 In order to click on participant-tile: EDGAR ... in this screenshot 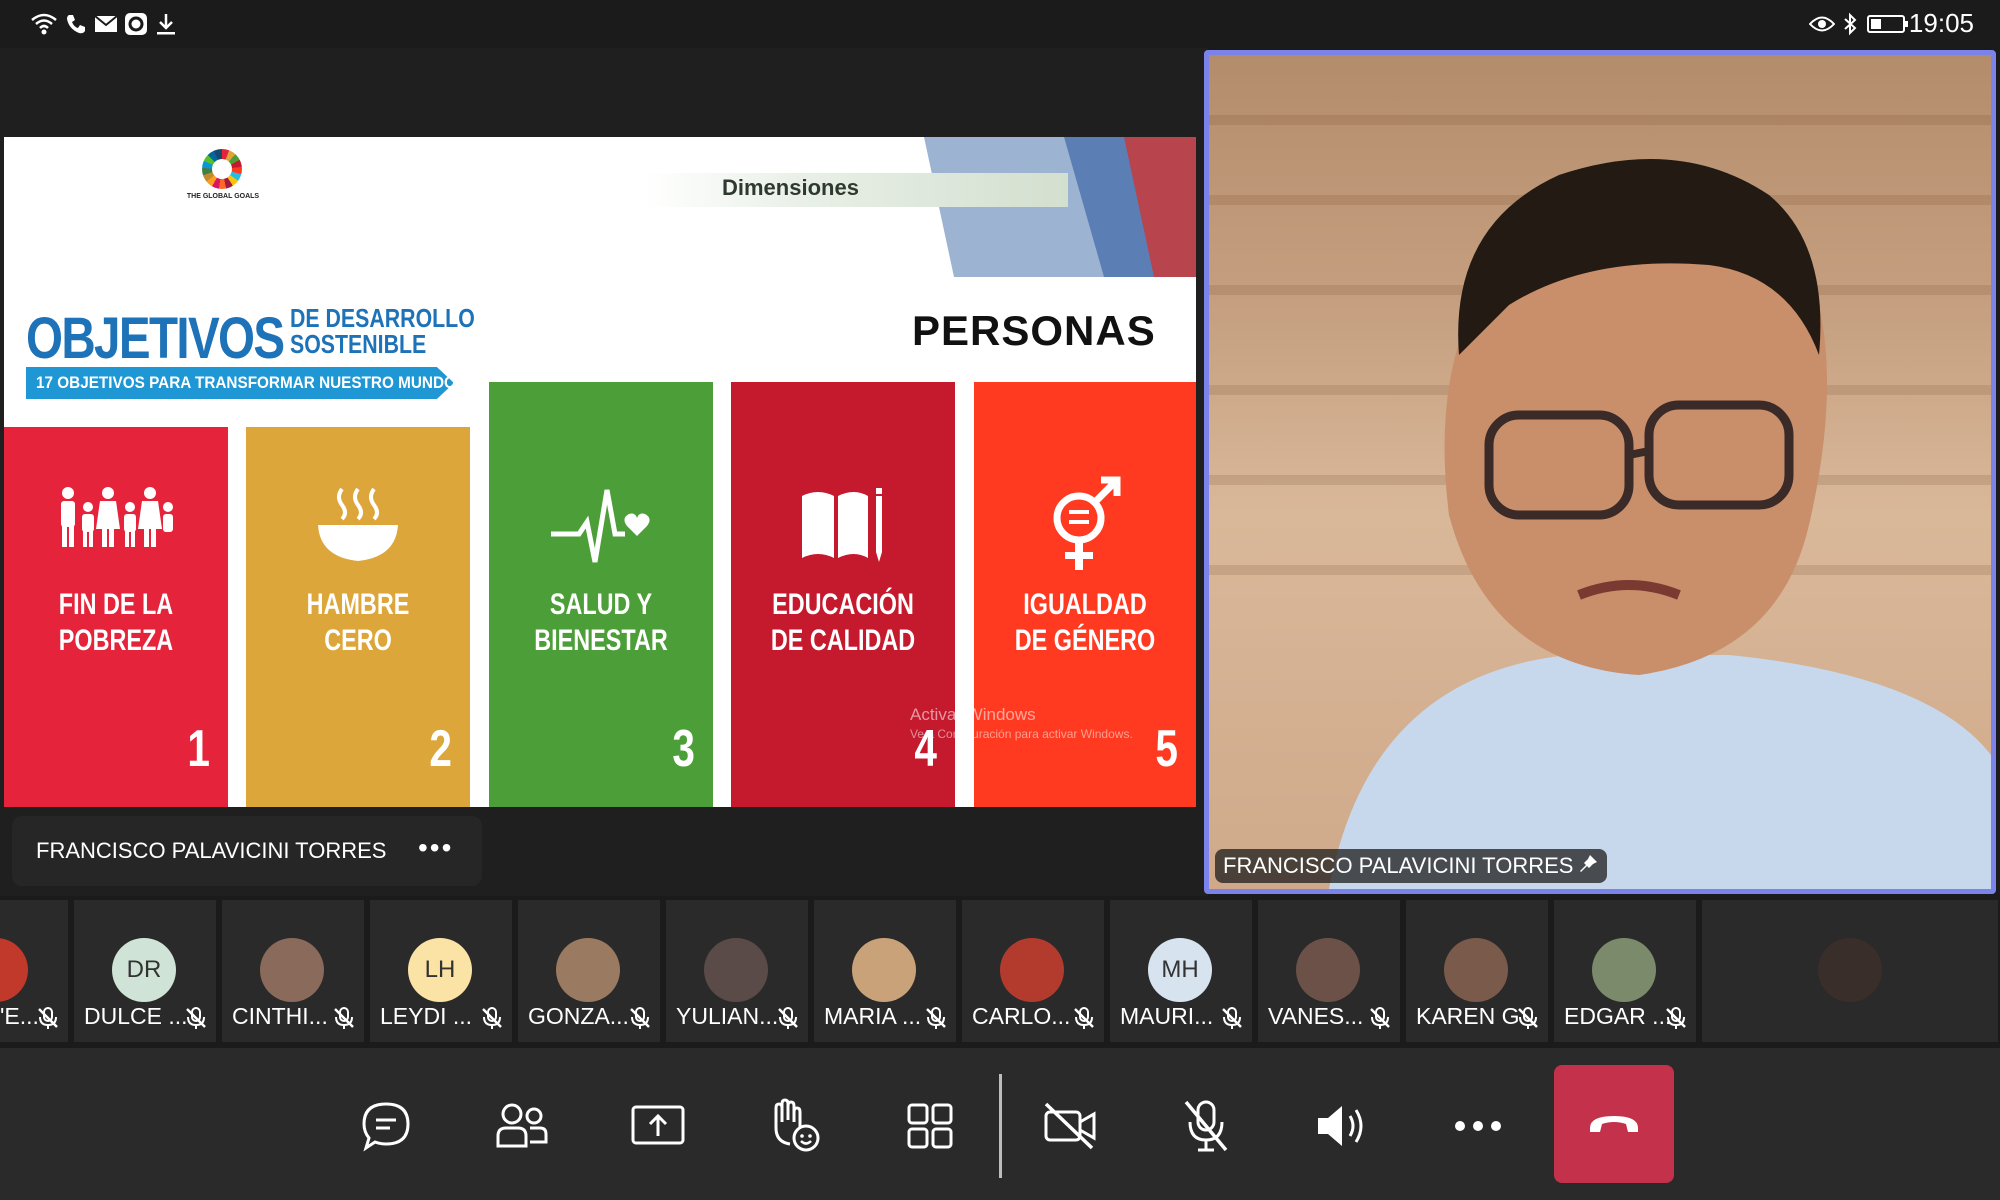, I will do `click(1625, 971)`.